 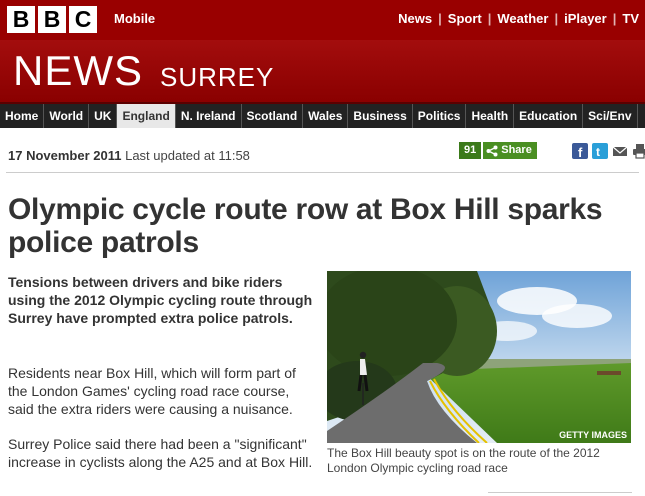 I want to click on last-updated: Last updated at 11:58, so click(x=187, y=155).